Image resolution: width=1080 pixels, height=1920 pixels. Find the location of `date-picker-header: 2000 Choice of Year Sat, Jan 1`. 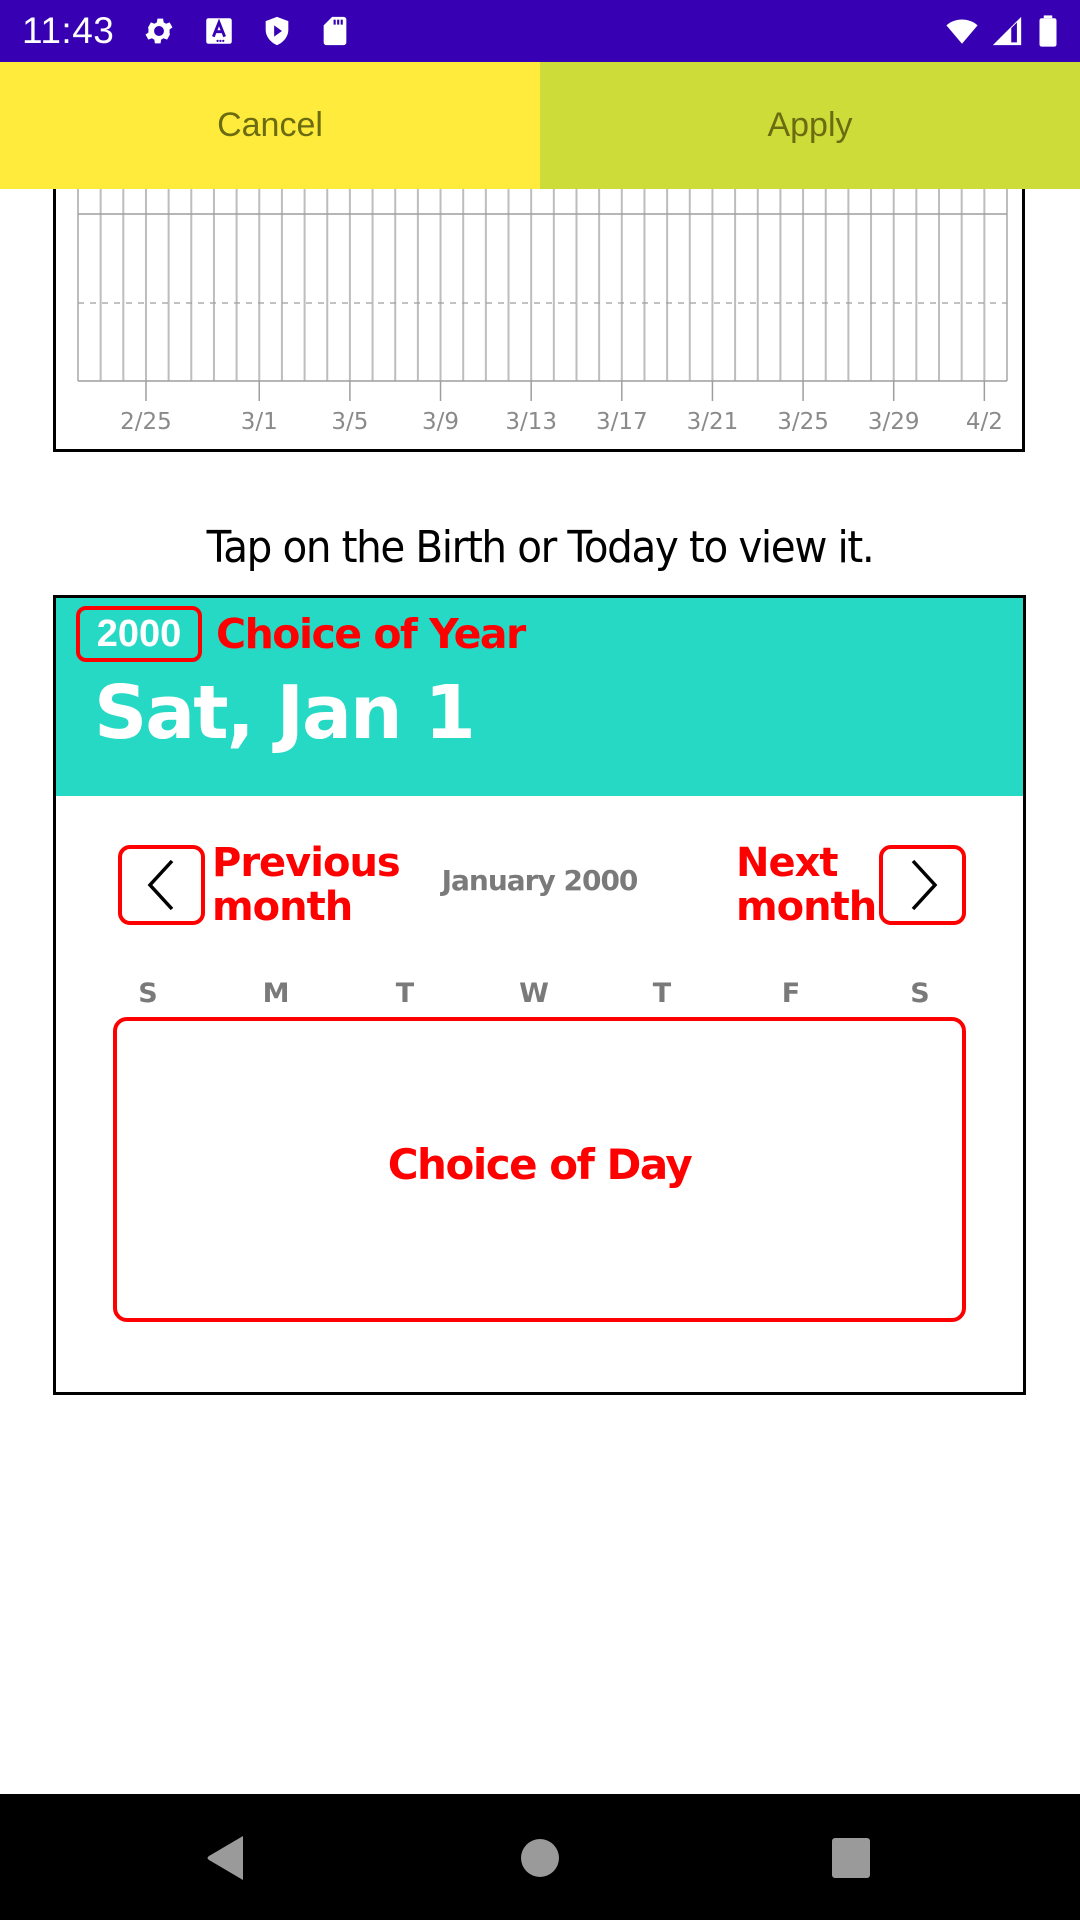

date-picker-header: 2000 Choice of Year Sat, Jan 1 is located at coordinates (539, 697).